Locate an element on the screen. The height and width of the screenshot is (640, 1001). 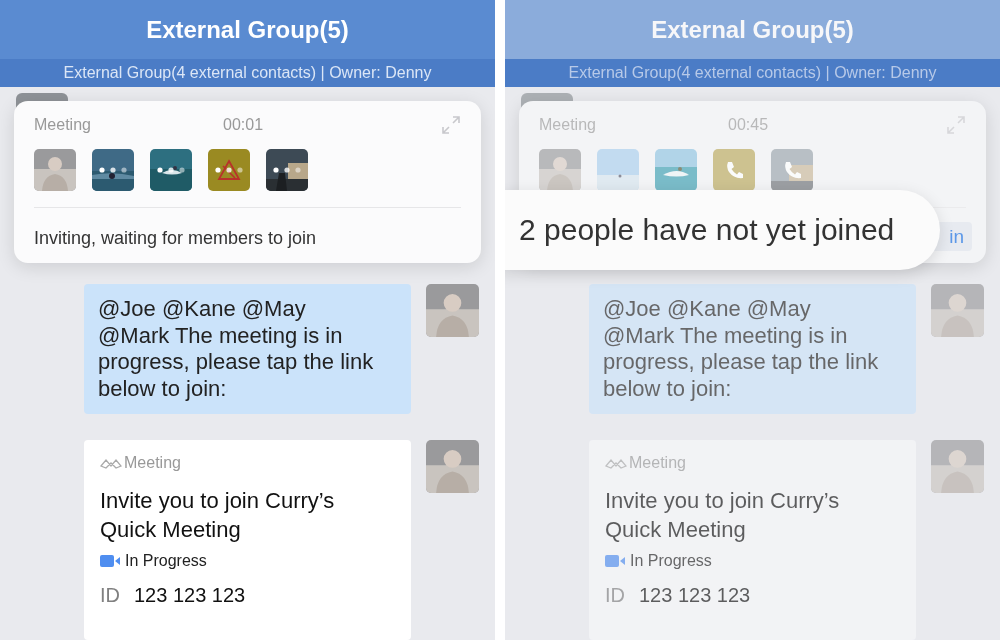
toast-message: 2 people have not yet joined is located at coordinates (722, 230).